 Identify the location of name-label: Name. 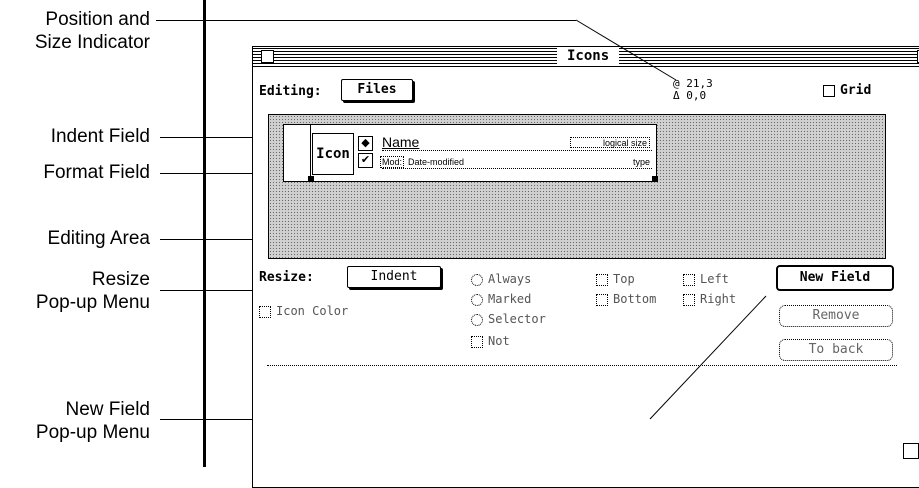
(401, 142).